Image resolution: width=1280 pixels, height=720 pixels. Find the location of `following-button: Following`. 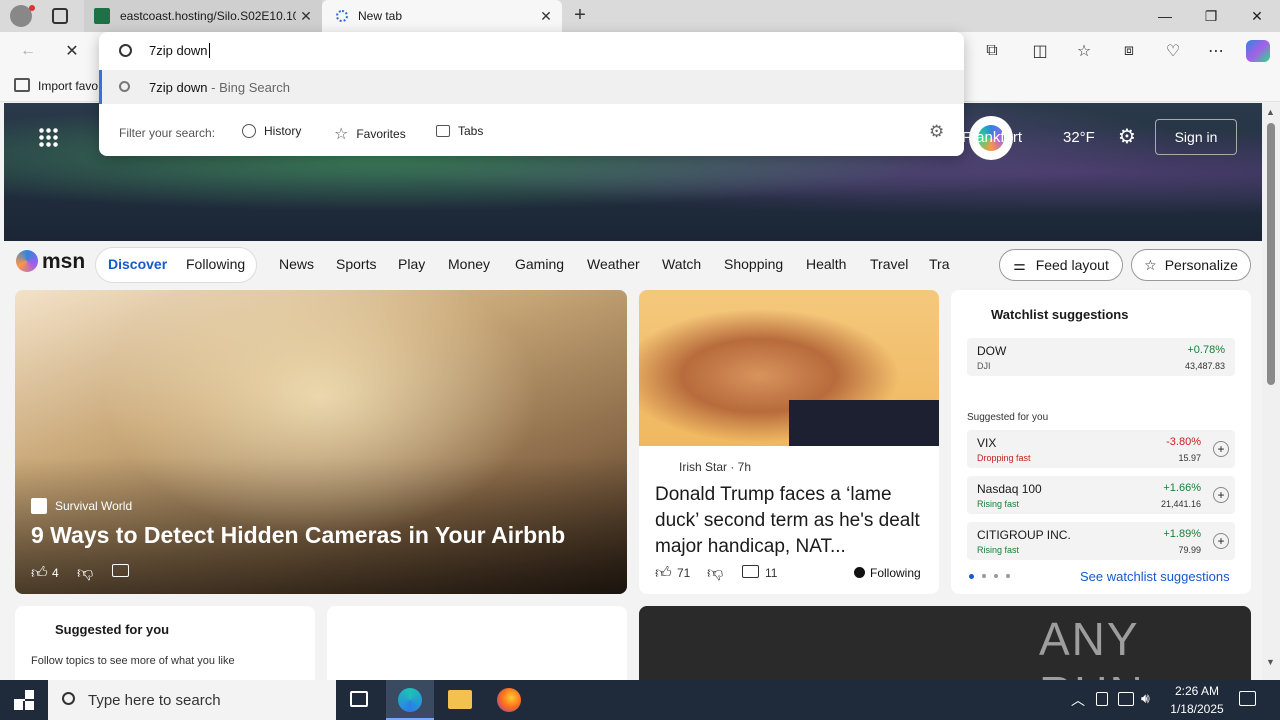

following-button: Following is located at coordinates (895, 573).